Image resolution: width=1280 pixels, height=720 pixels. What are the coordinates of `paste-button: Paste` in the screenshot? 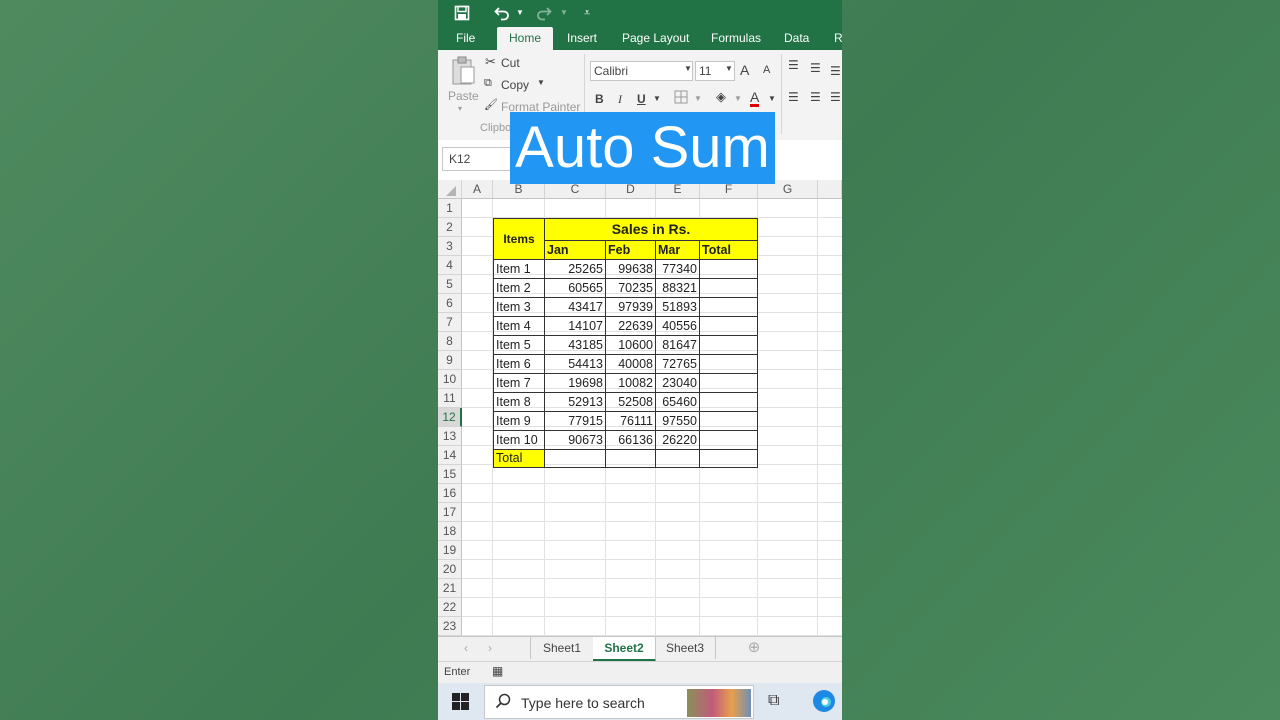 It's located at (463, 96).